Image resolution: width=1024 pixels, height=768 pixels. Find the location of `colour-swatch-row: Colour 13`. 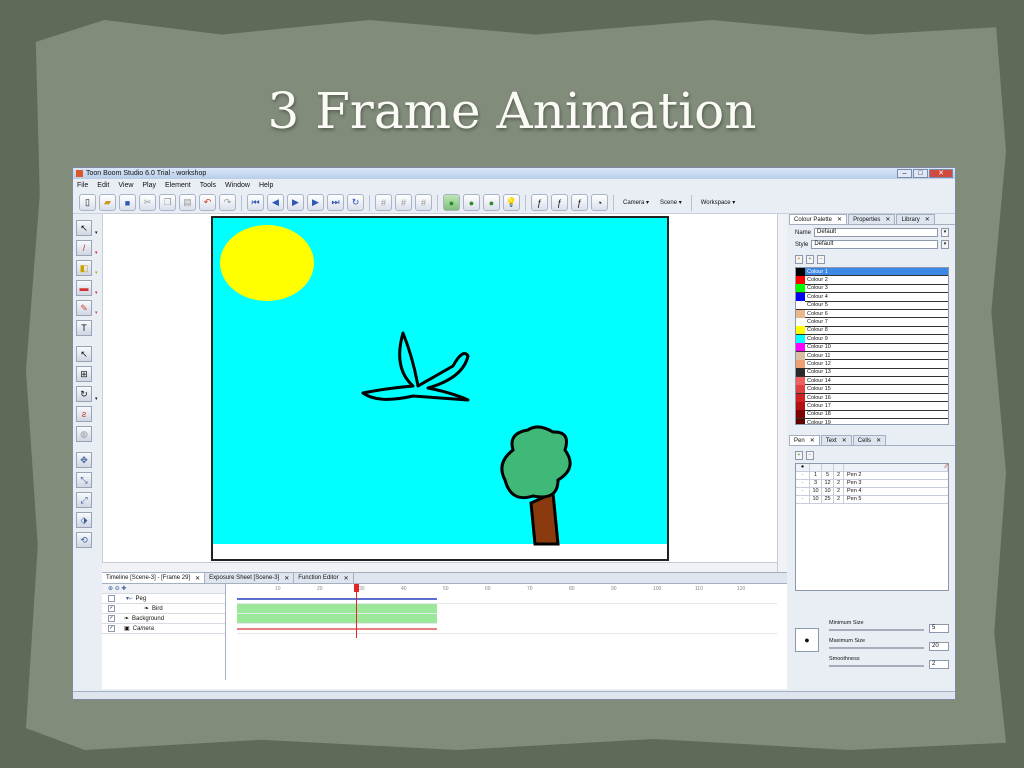

colour-swatch-row: Colour 13 is located at coordinates (872, 373).